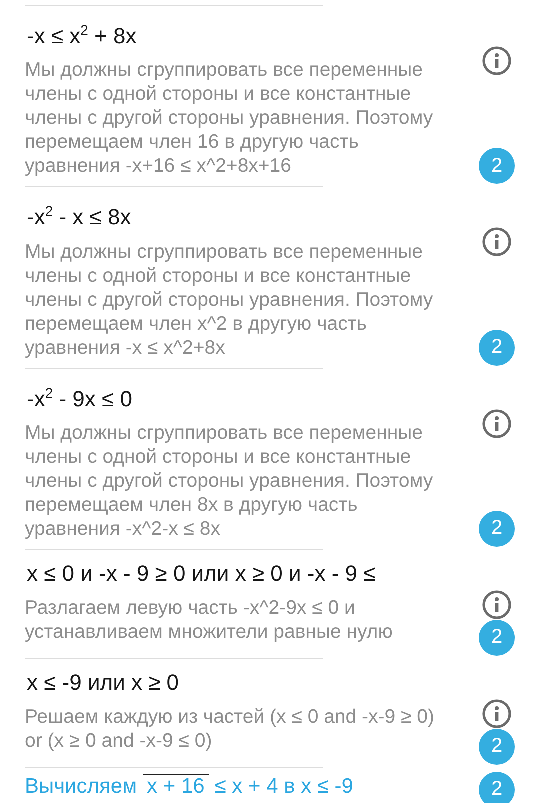 This screenshot has height=803, width=540. What do you see at coordinates (103, 682) in the screenshot?
I see `equation: x ≤ -9 или x ≥ 0` at bounding box center [103, 682].